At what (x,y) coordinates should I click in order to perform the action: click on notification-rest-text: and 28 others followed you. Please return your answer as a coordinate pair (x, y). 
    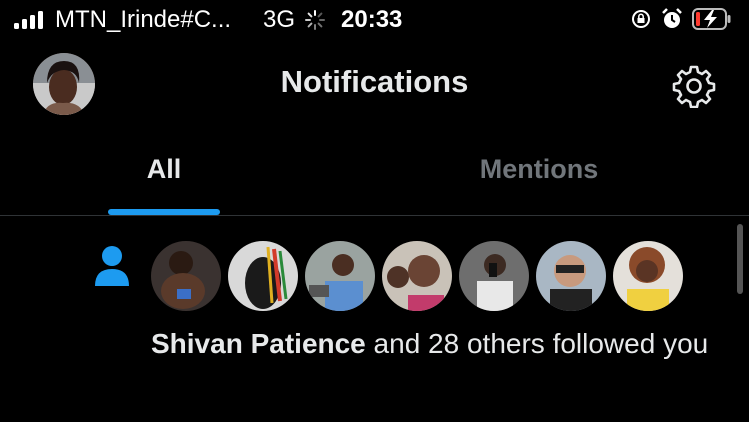
    Looking at the image, I should click on (537, 343).